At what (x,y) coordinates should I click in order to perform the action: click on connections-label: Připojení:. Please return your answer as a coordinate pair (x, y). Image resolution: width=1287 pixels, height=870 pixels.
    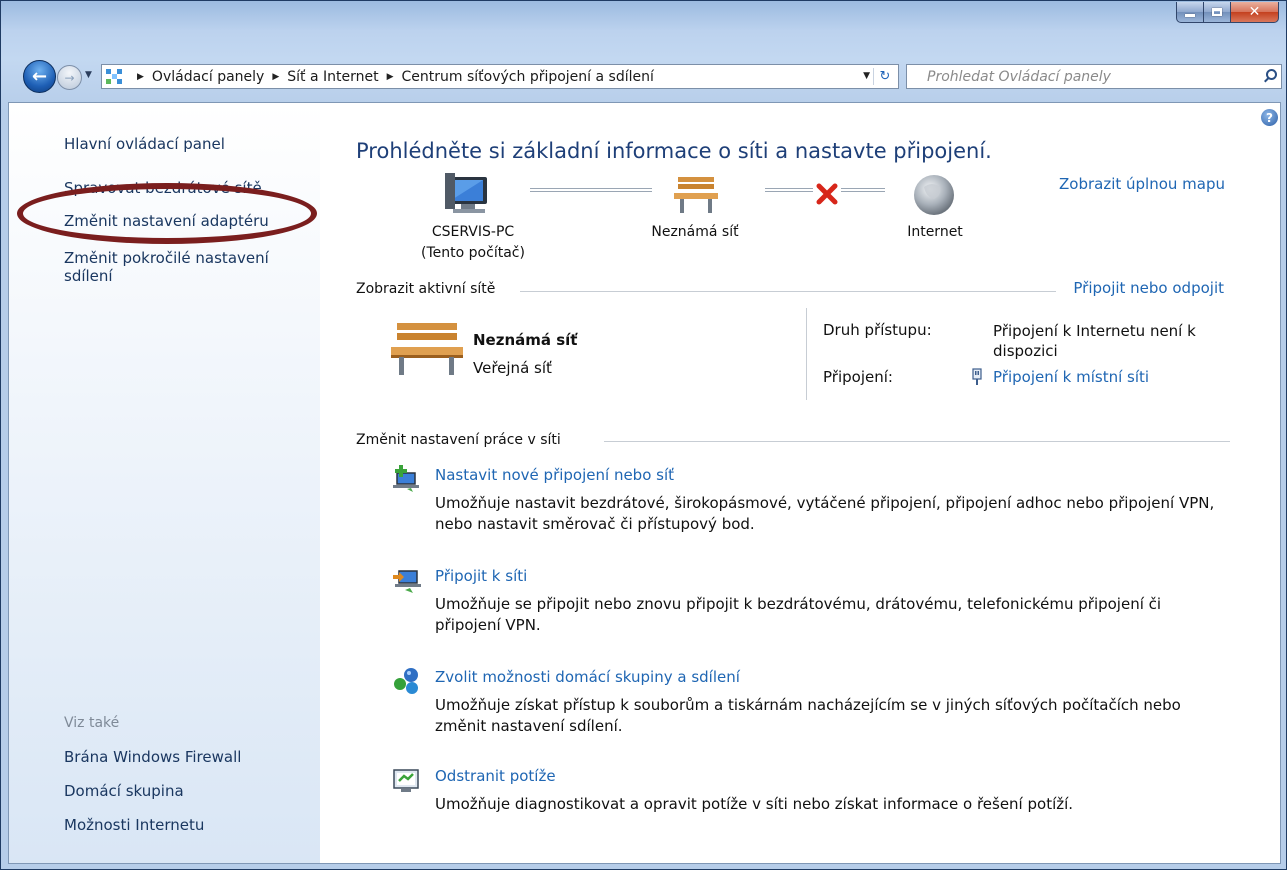
    Looking at the image, I should click on (858, 377).